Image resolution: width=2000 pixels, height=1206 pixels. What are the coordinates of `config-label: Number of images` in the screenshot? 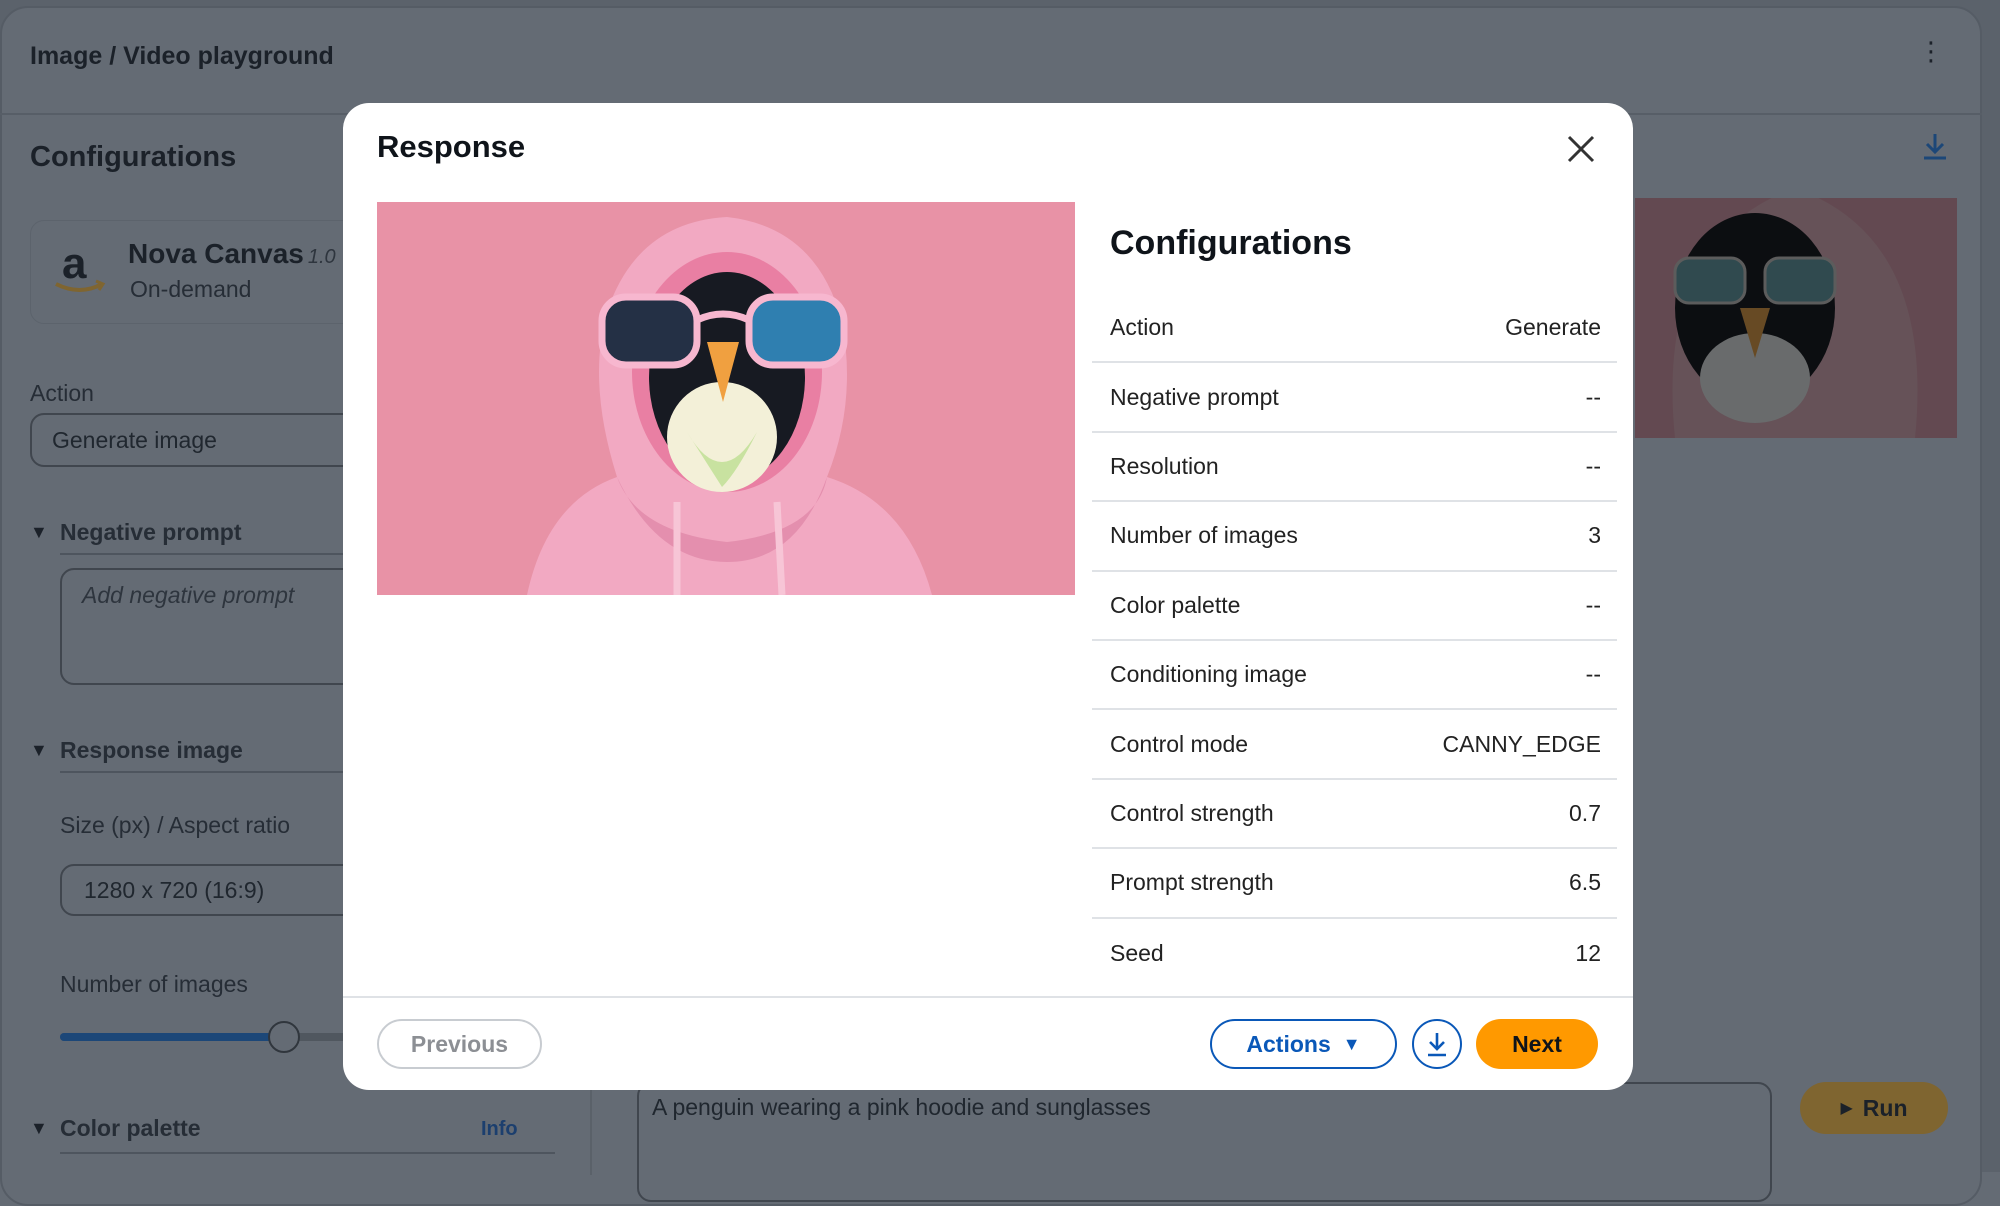 It's located at (1204, 535).